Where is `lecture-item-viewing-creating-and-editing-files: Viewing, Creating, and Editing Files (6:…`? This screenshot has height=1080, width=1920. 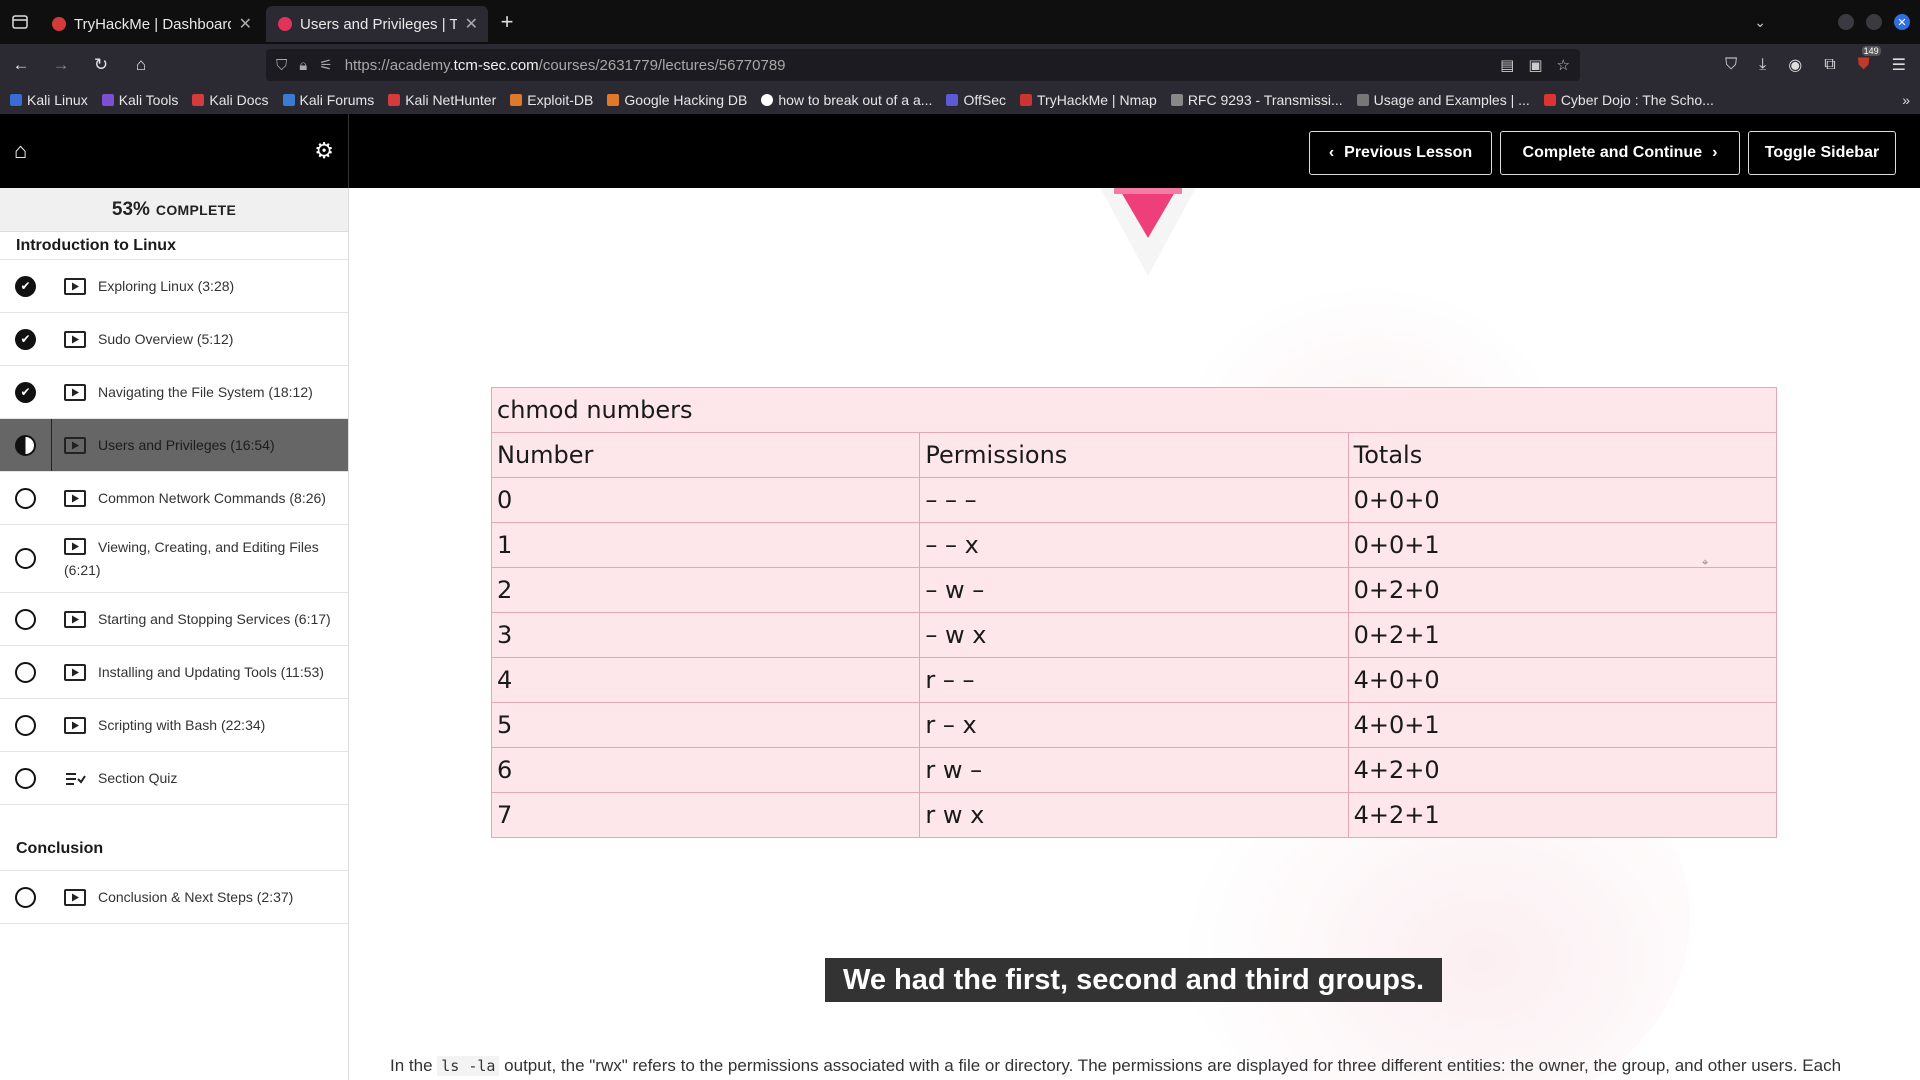 lecture-item-viewing-creating-and-editing-files: Viewing, Creating, and Editing Files (6:… is located at coordinates (174, 559).